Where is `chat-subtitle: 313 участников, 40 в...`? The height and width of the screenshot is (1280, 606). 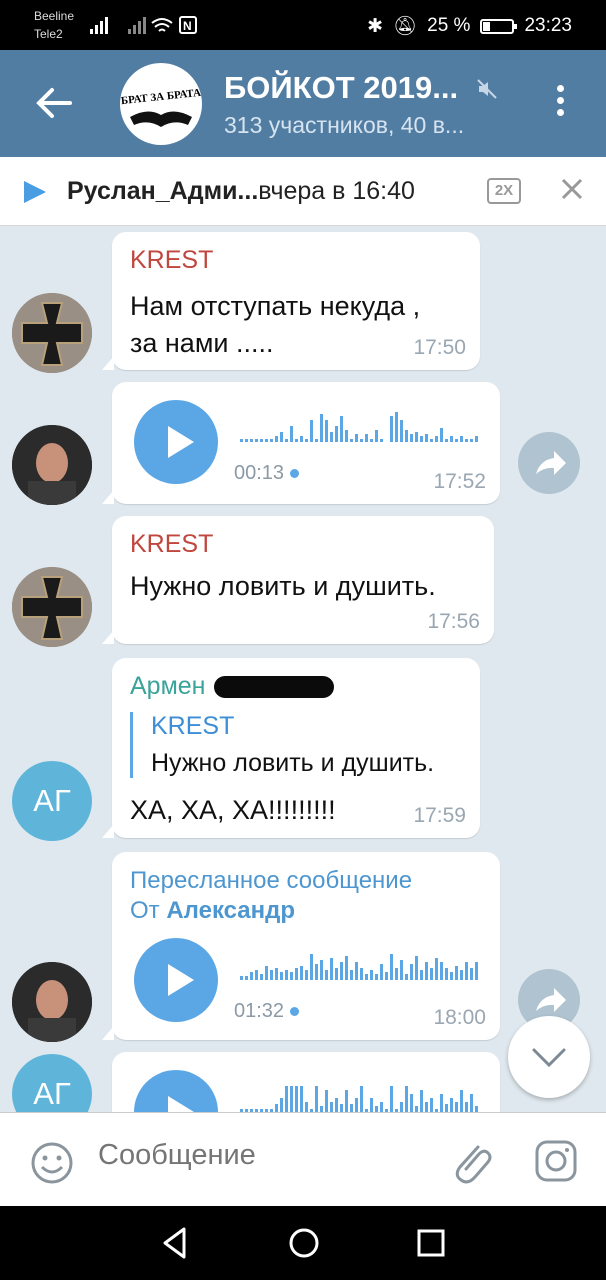
chat-subtitle: 313 участников, 40 в... is located at coordinates (344, 125).